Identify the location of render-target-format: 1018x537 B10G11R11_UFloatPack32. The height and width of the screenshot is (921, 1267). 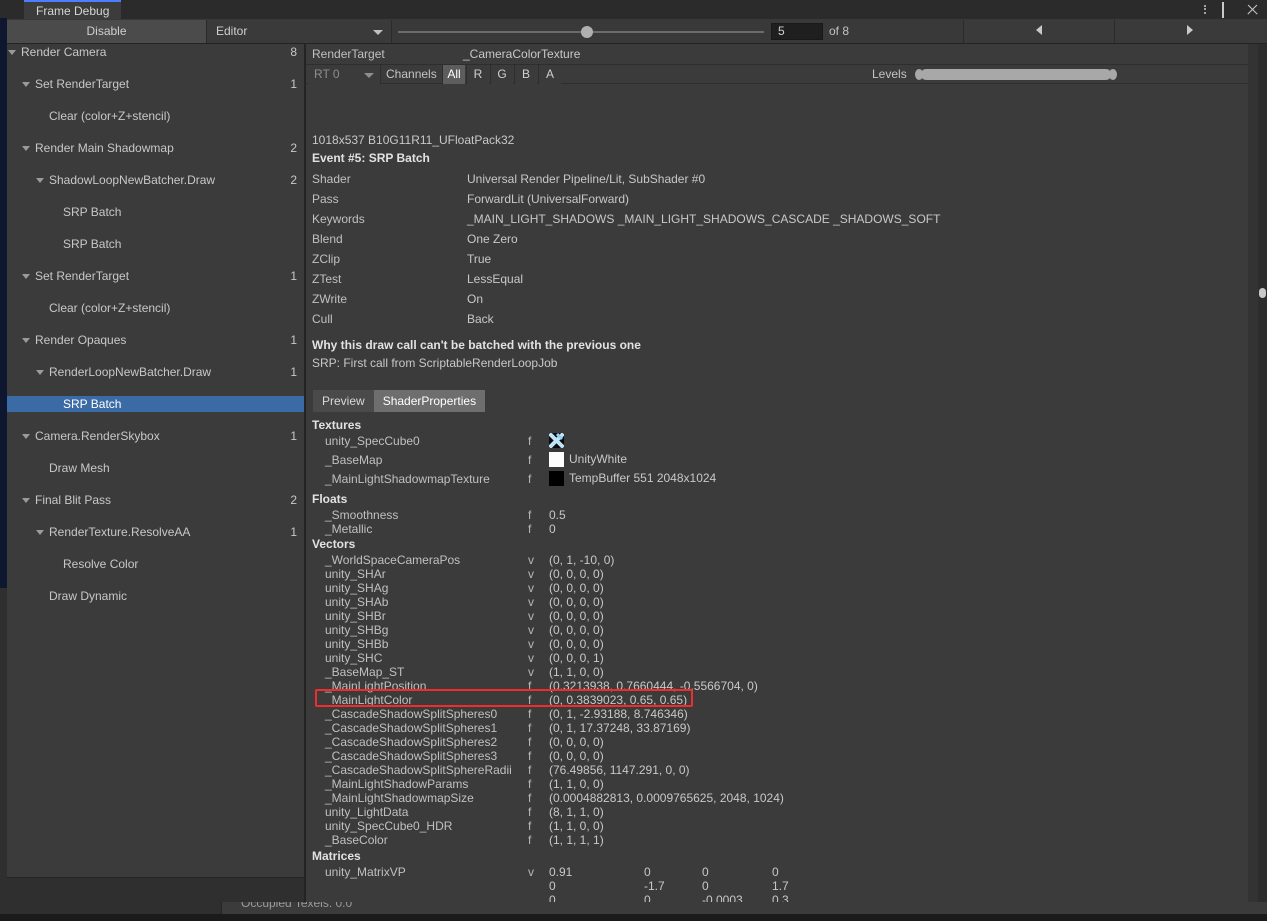
(413, 140).